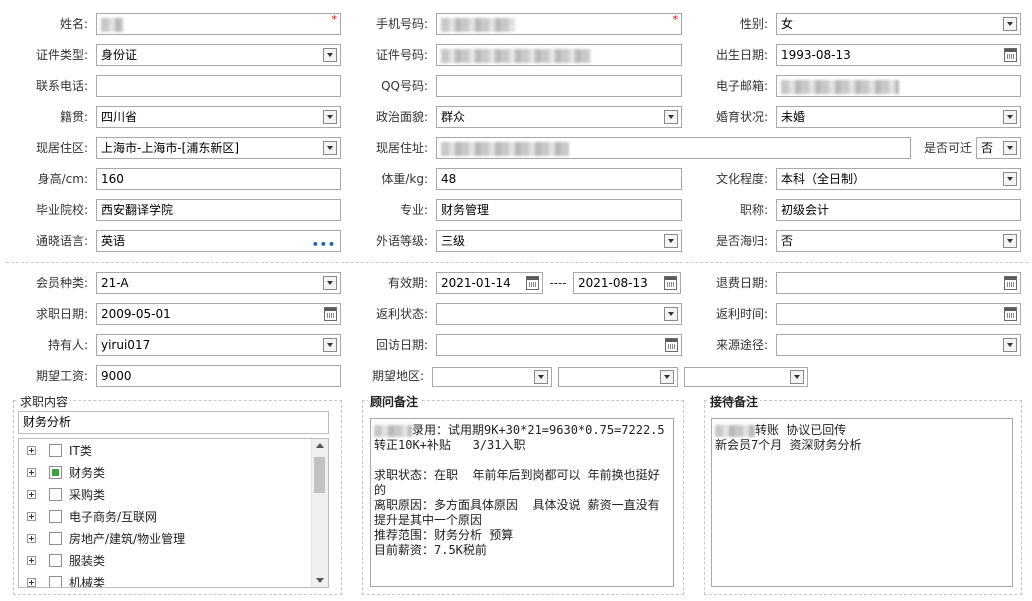 This screenshot has width=1032, height=601. I want to click on job-search-input: 财务分析, so click(173, 422).